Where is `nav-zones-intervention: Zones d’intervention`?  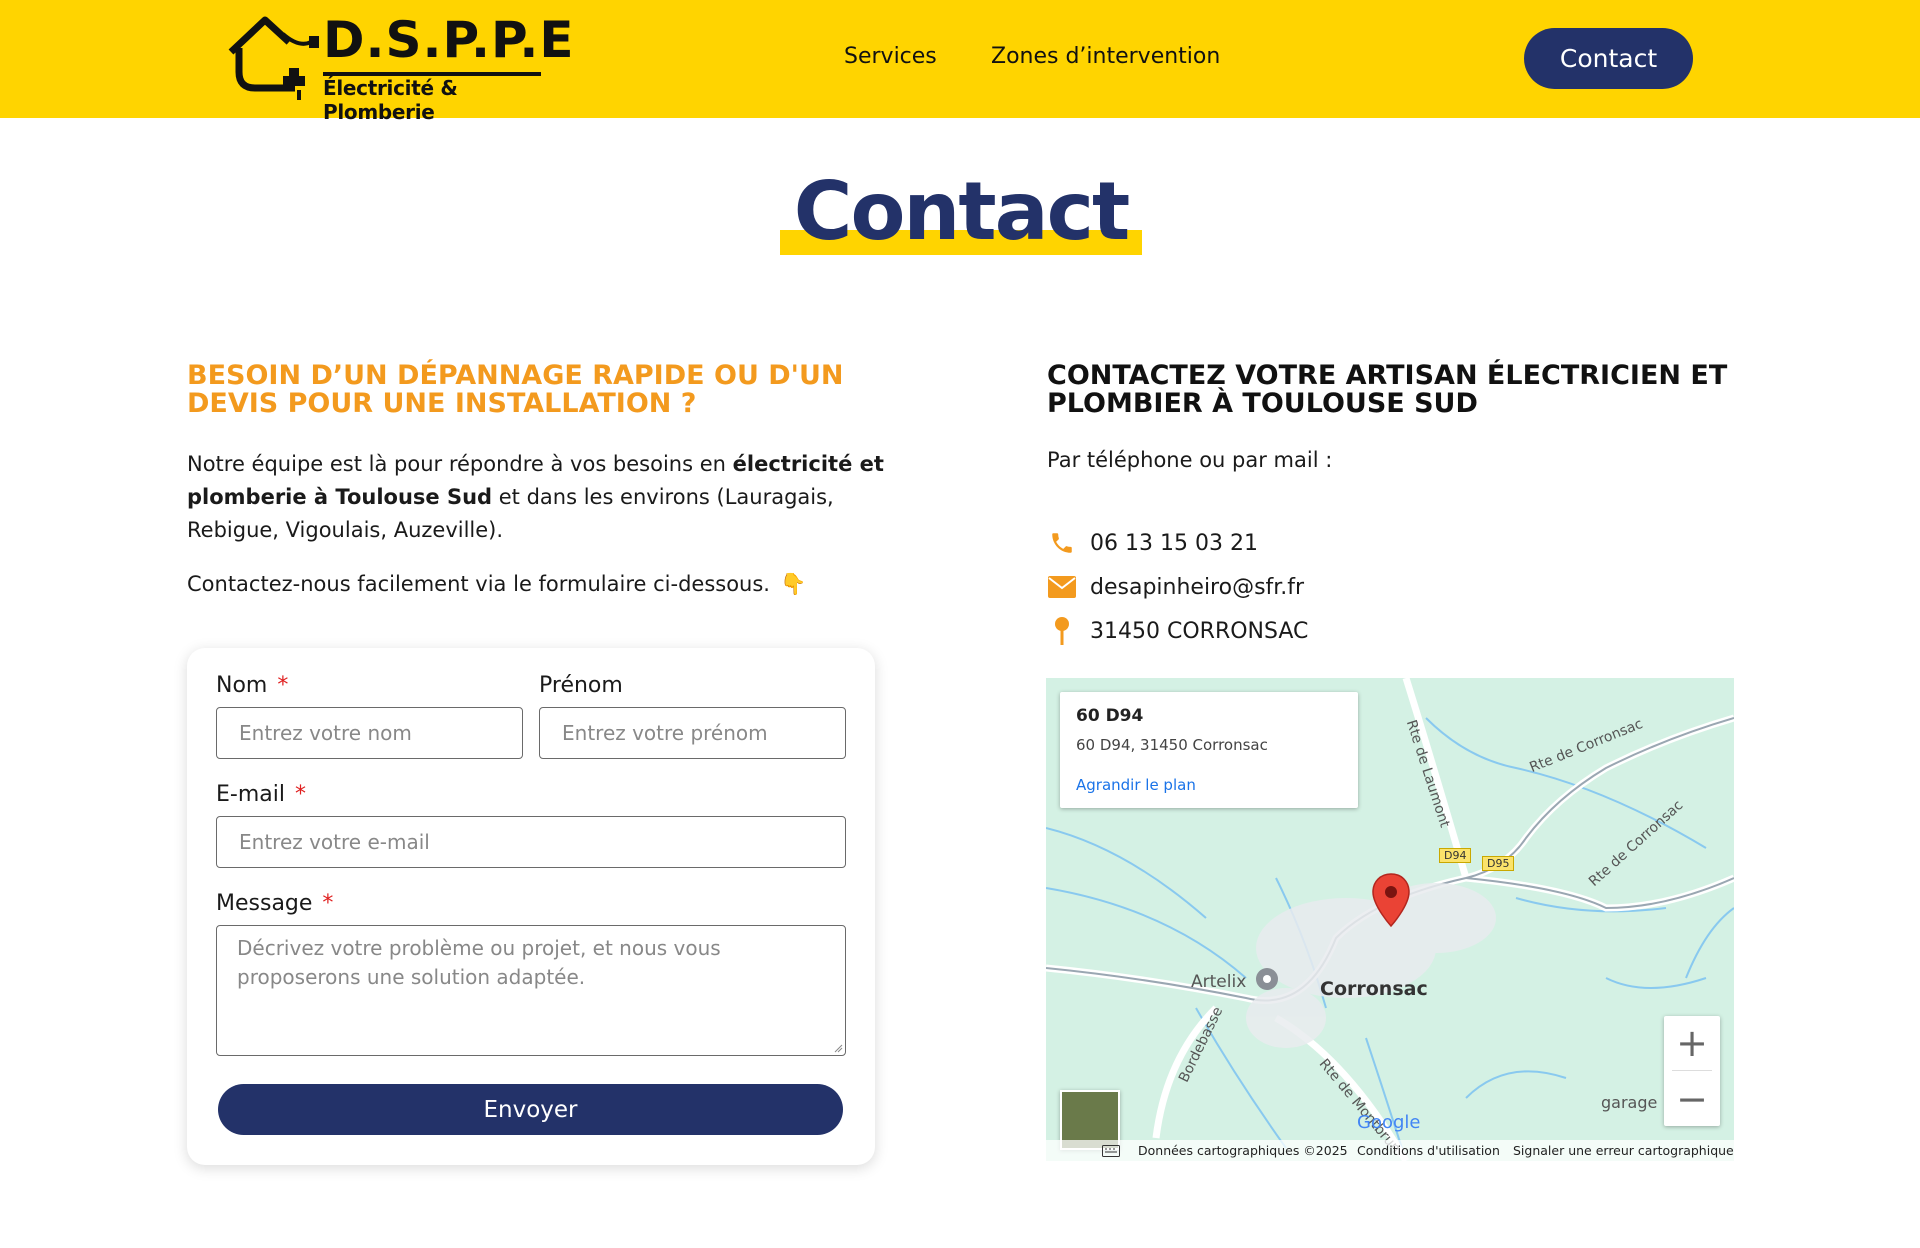 nav-zones-intervention: Zones d’intervention is located at coordinates (1105, 56).